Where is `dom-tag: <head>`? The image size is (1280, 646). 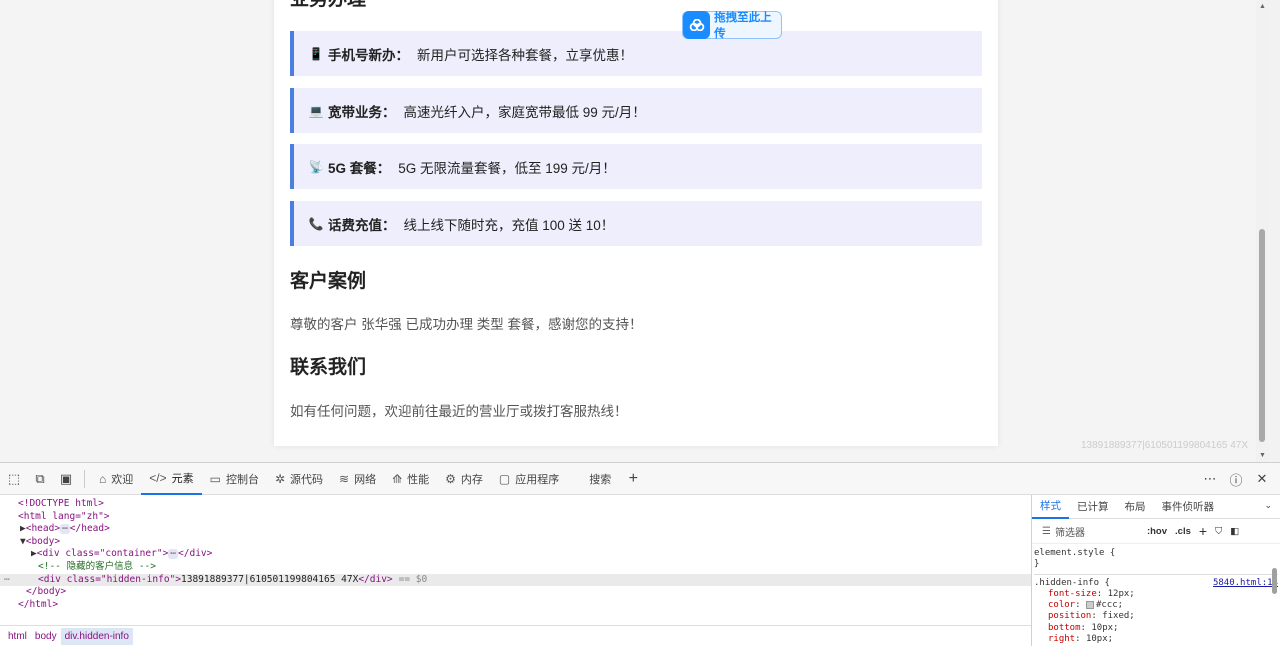 dom-tag: <head> is located at coordinates (43, 529).